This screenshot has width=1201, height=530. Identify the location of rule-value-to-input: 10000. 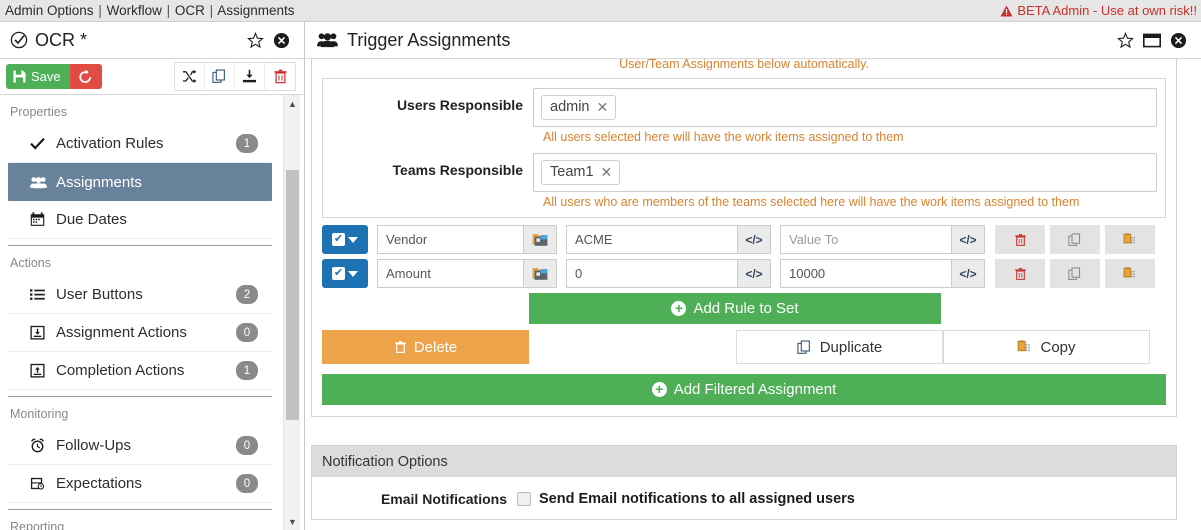
(866, 273).